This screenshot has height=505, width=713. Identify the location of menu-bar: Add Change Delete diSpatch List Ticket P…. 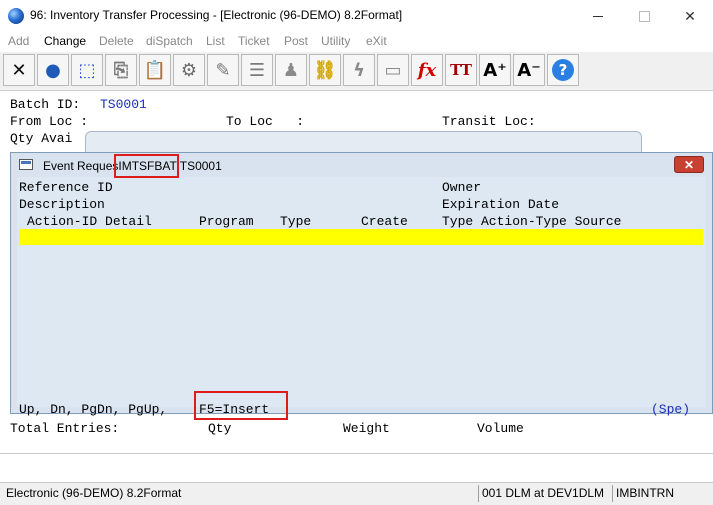
(356, 42).